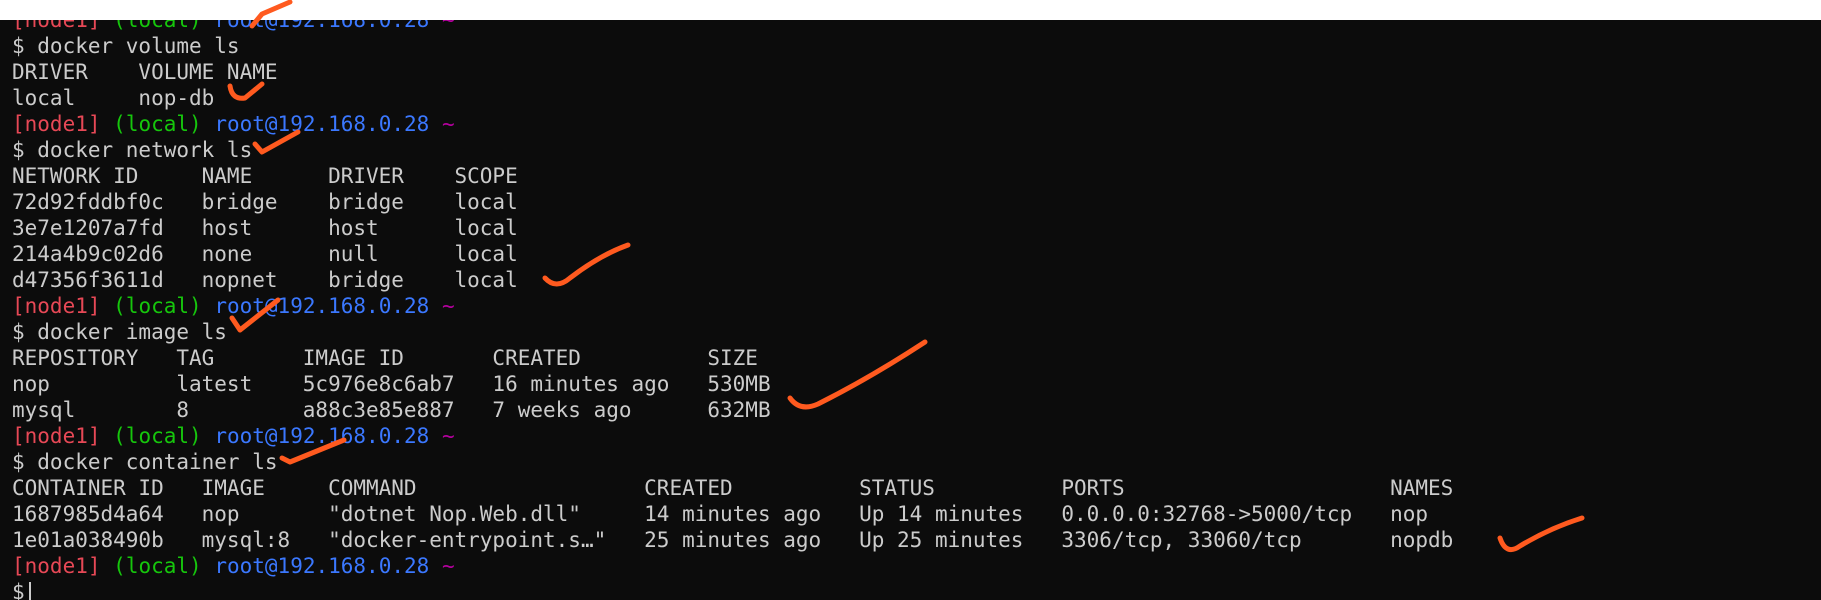 This screenshot has width=1821, height=600. Describe the element at coordinates (385, 358) in the screenshot. I see `image-table-header: REPOSITORY TAG IMAGE ID CREATED SIZE` at that location.